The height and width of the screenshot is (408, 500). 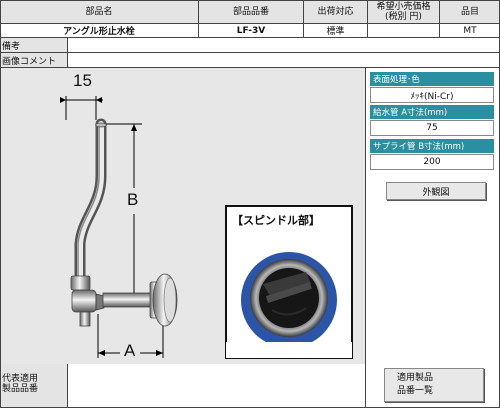 I want to click on header-shipping: 出荷対応, so click(x=336, y=12).